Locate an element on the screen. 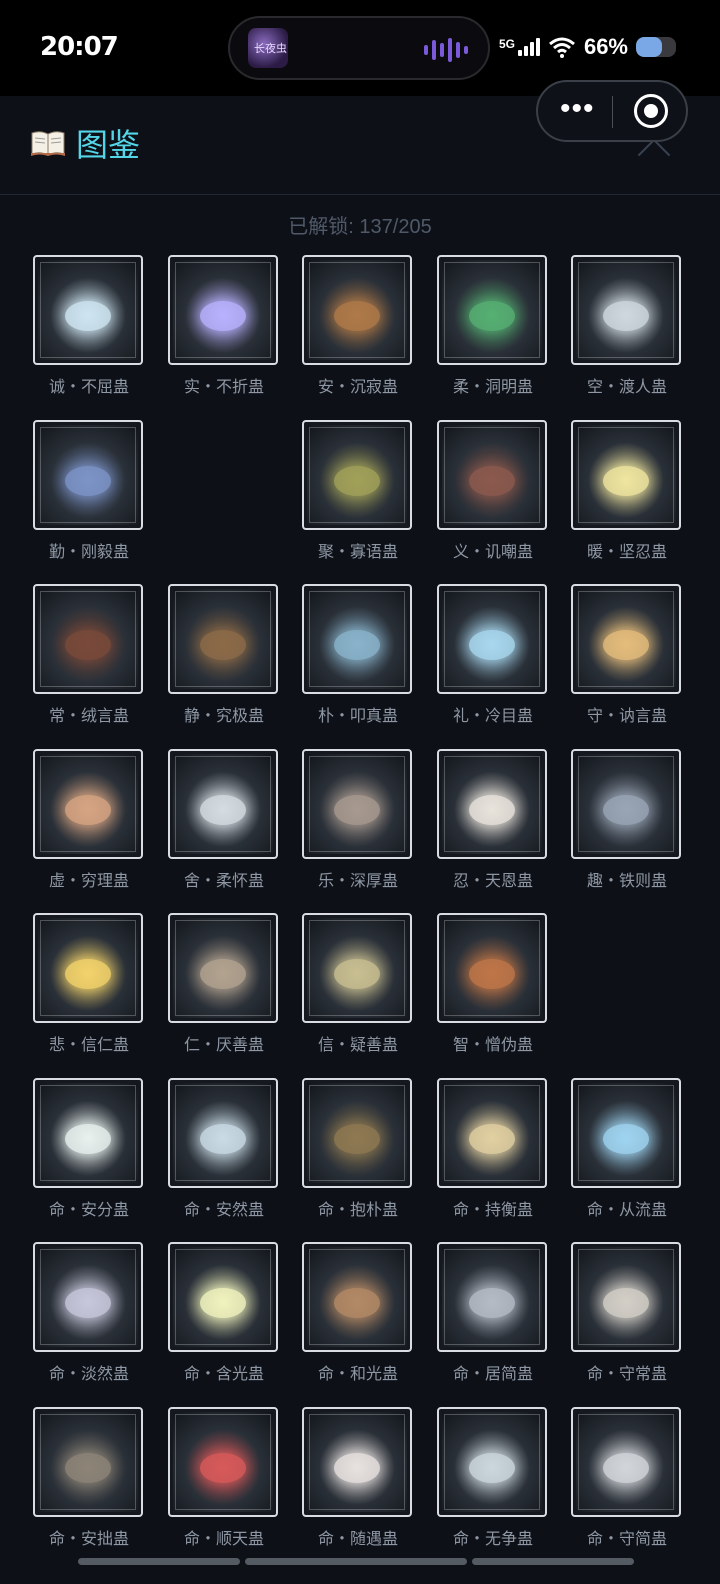  codex-item: 命・持衡蛊 is located at coordinates (493, 1150).